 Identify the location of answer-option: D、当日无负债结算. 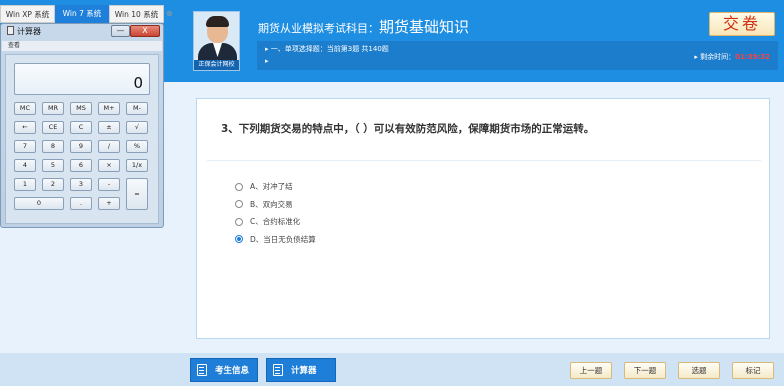
(275, 240).